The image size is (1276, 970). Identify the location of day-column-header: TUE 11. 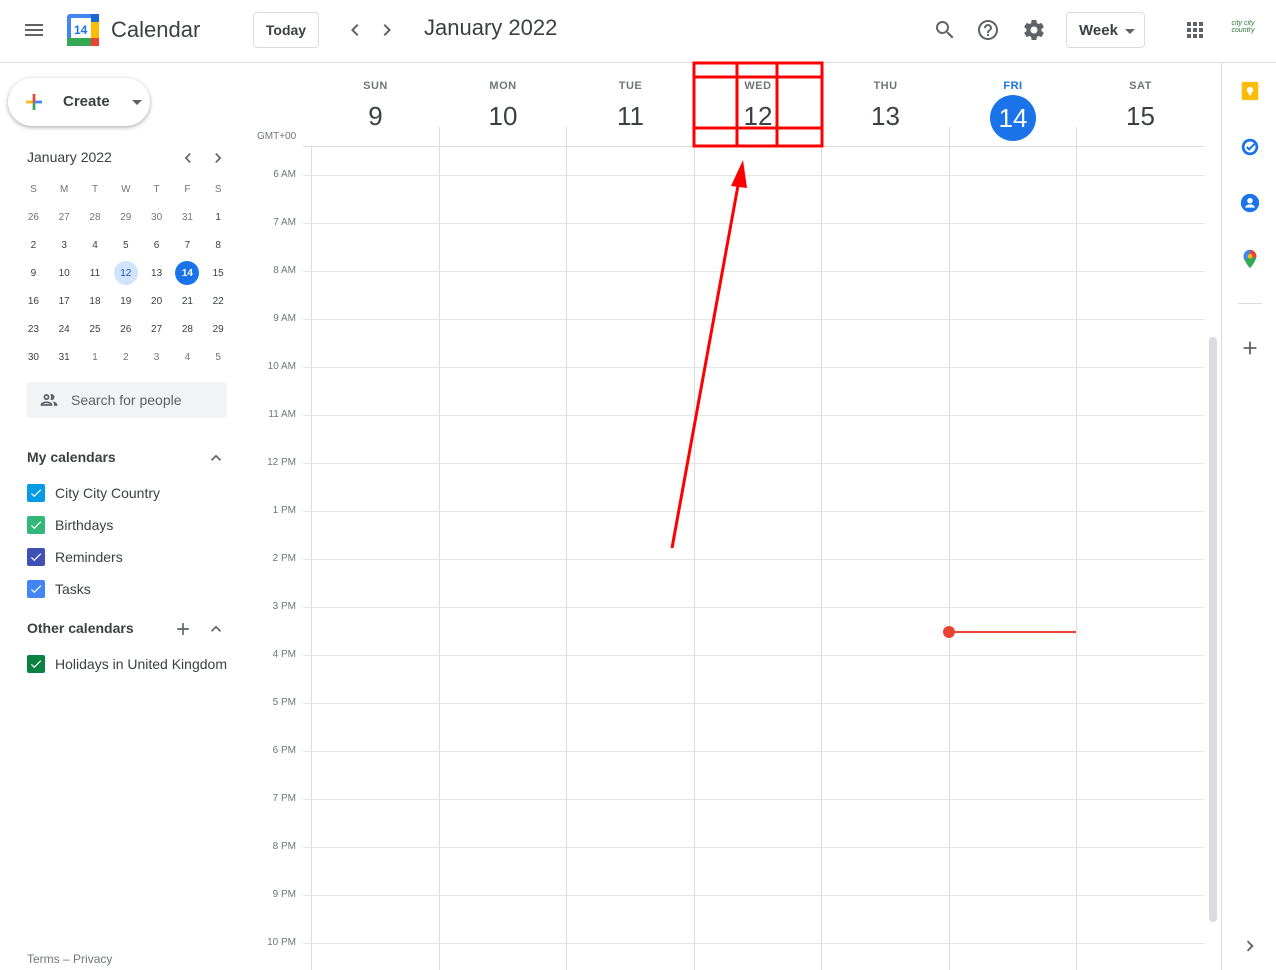
(630, 105).